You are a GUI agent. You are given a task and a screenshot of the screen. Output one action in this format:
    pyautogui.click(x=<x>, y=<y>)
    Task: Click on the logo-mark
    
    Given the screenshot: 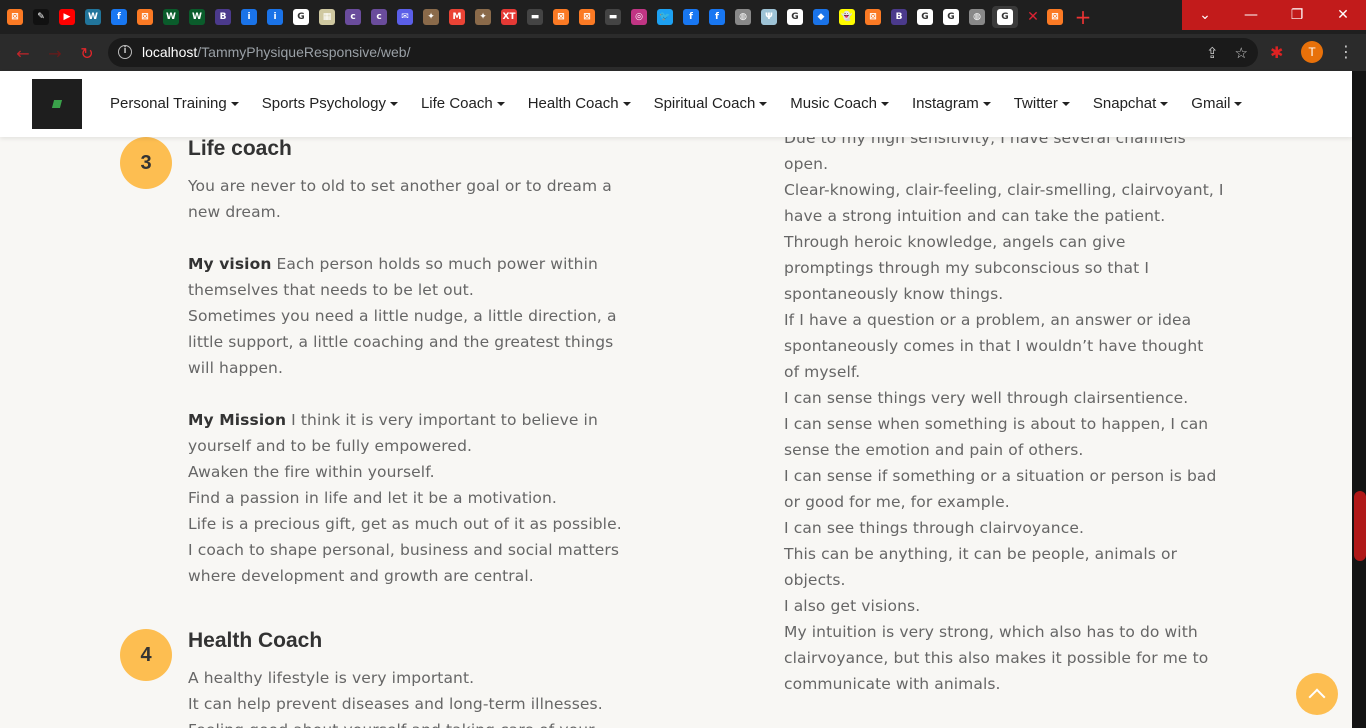 What is the action you would take?
    pyautogui.click(x=57, y=104)
    